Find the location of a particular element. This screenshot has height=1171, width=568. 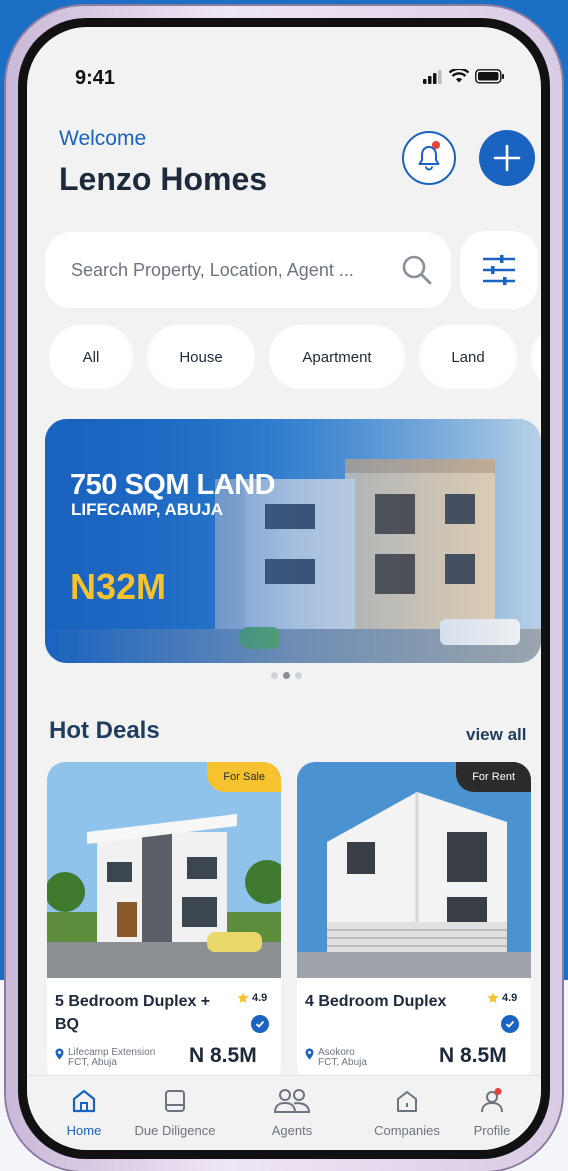

chip-land: Land is located at coordinates (468, 357).